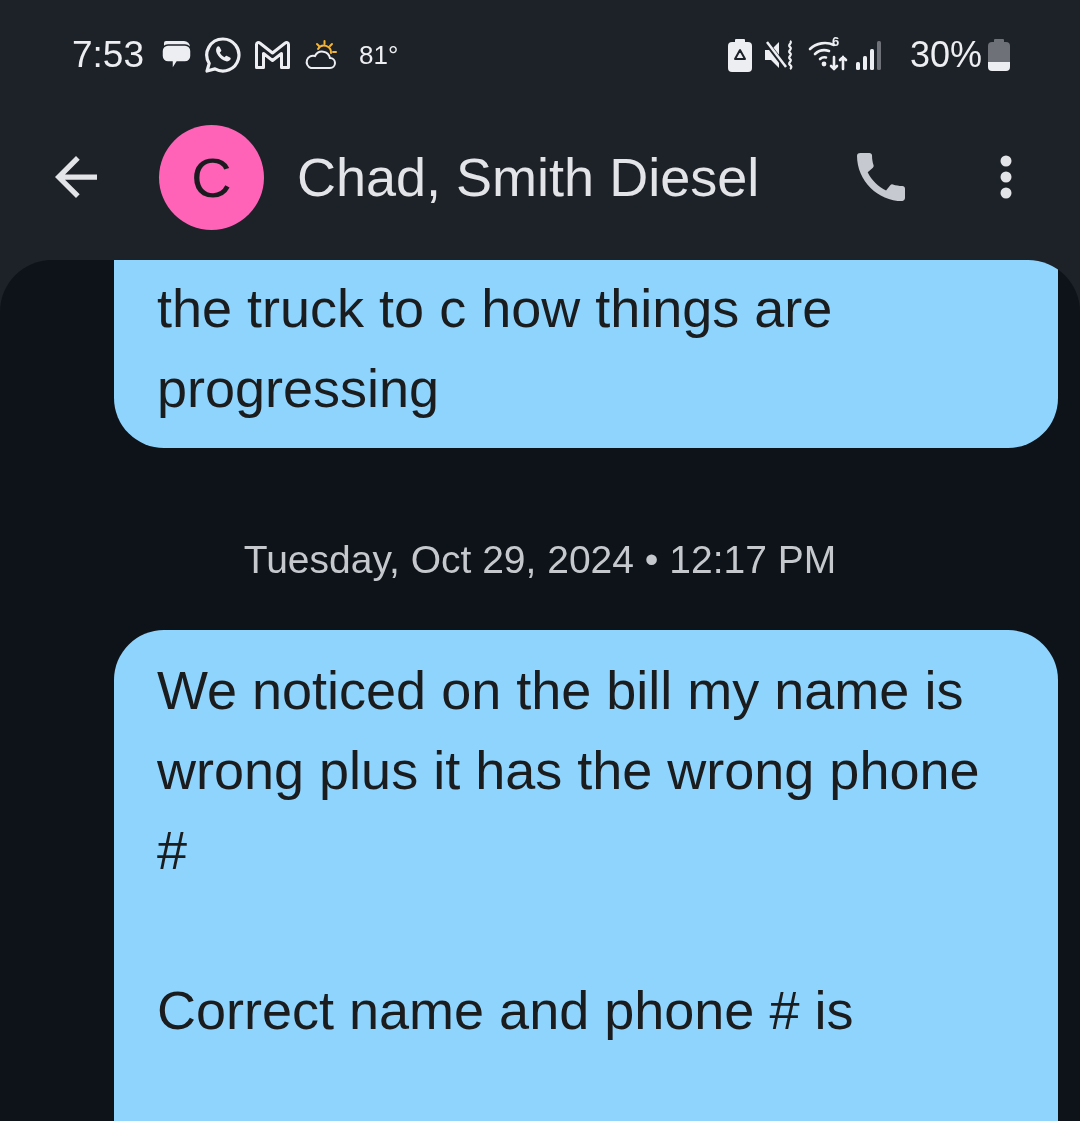 This screenshot has height=1121, width=1080. What do you see at coordinates (506, 1010) in the screenshot?
I see `message-text: Correct name and phone # is` at bounding box center [506, 1010].